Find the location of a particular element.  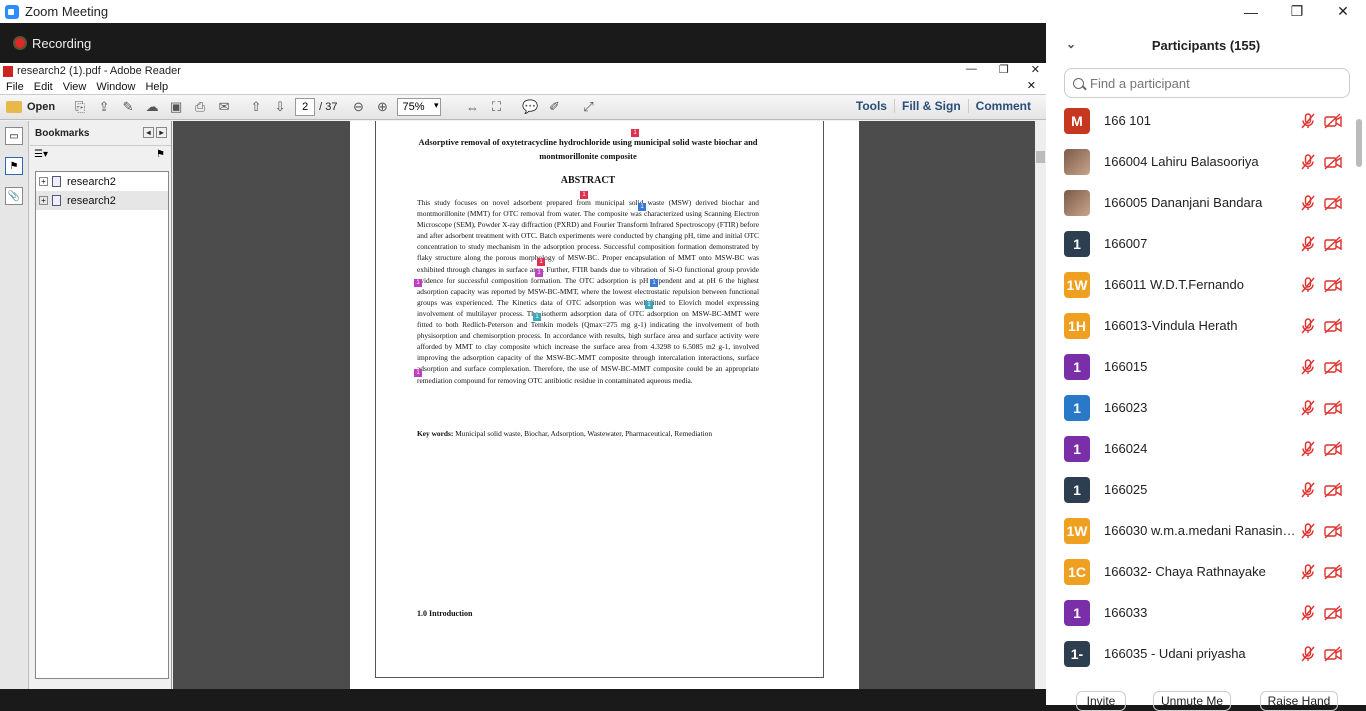

participants-footer: Invite Unmute Me Raise Hand is located at coordinates (1206, 699).